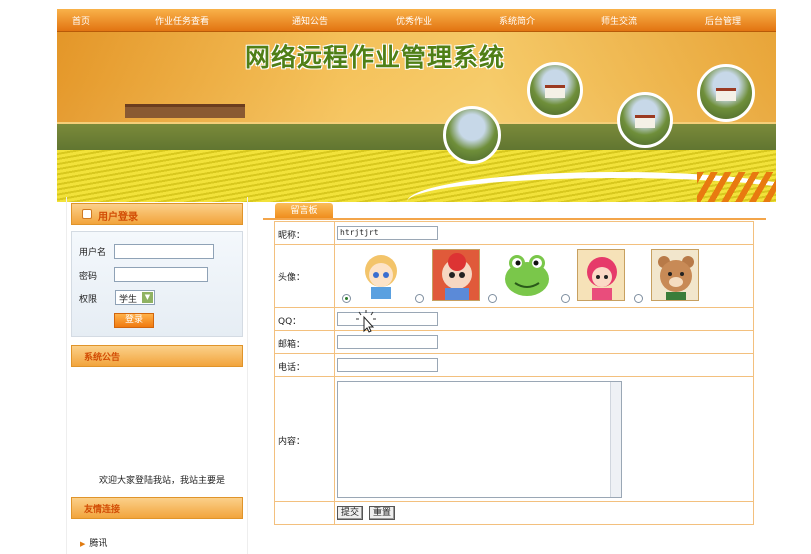 The image size is (811, 554). Describe the element at coordinates (366, 321) in the screenshot. I see `mouse-cursor-icon` at that location.